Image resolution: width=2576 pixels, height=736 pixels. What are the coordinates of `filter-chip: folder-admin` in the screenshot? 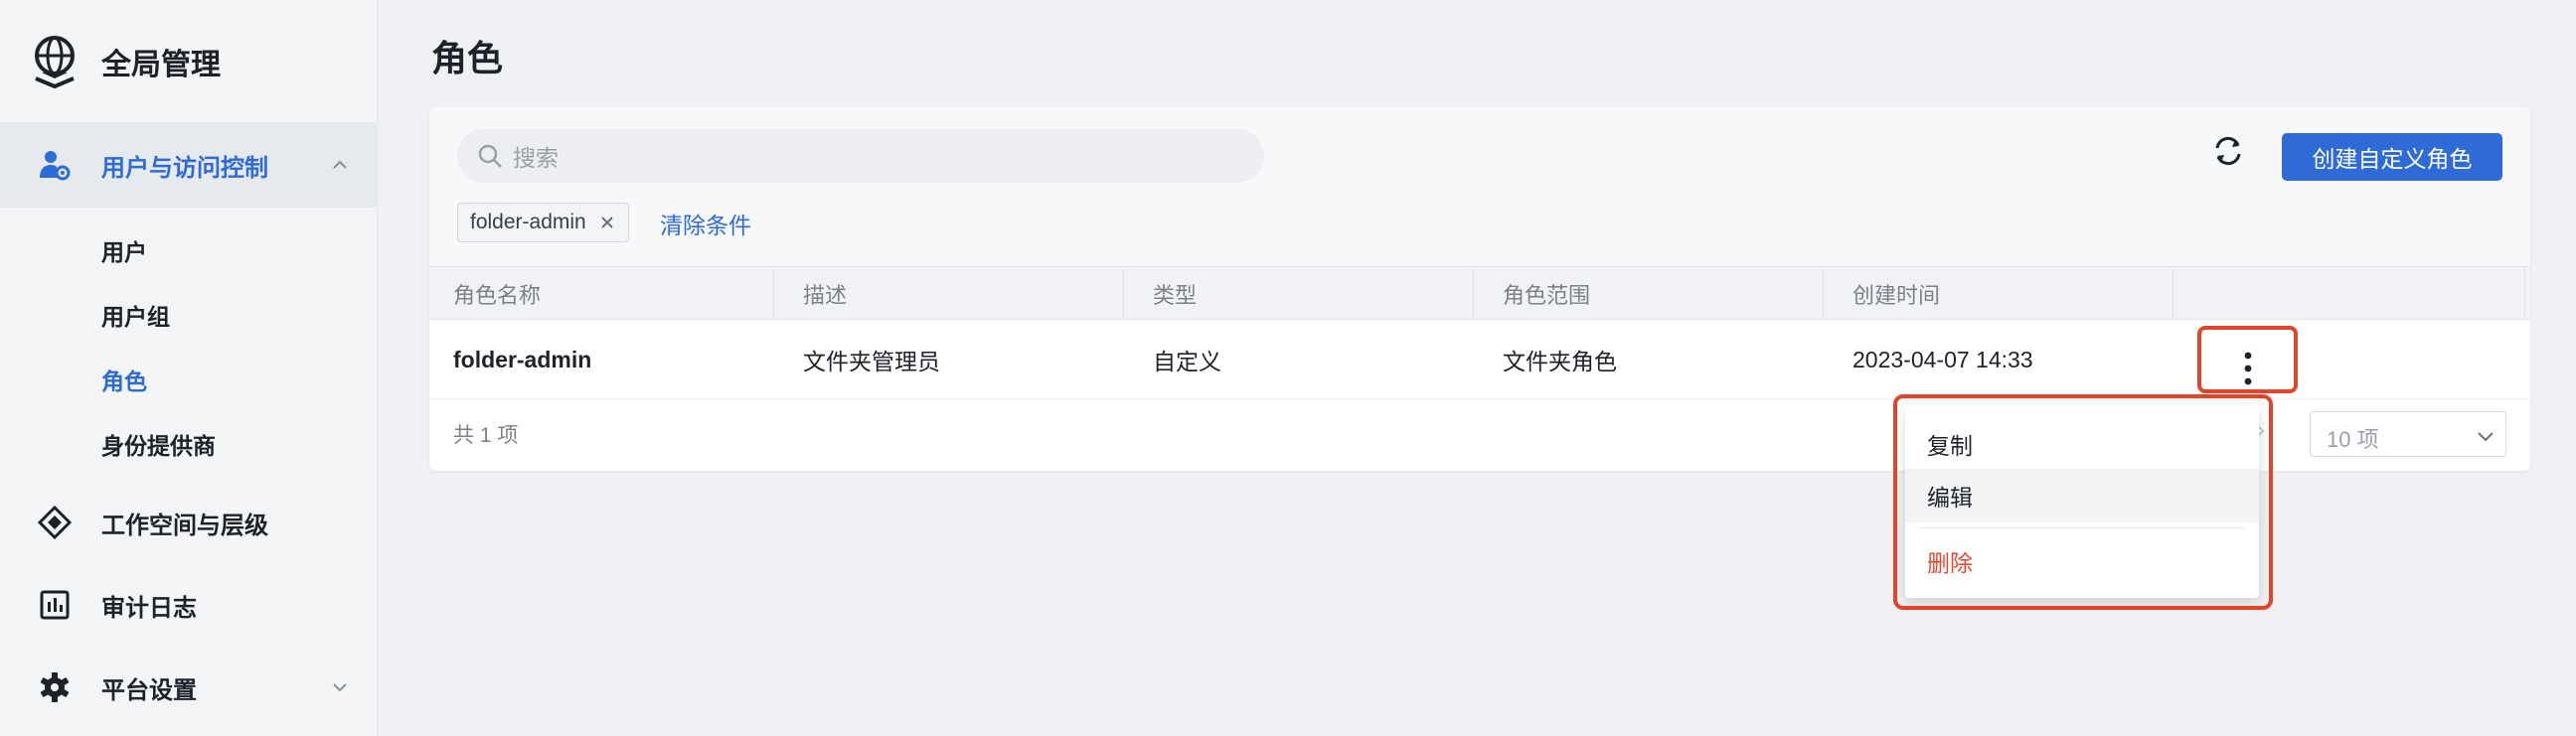 It's located at (543, 223).